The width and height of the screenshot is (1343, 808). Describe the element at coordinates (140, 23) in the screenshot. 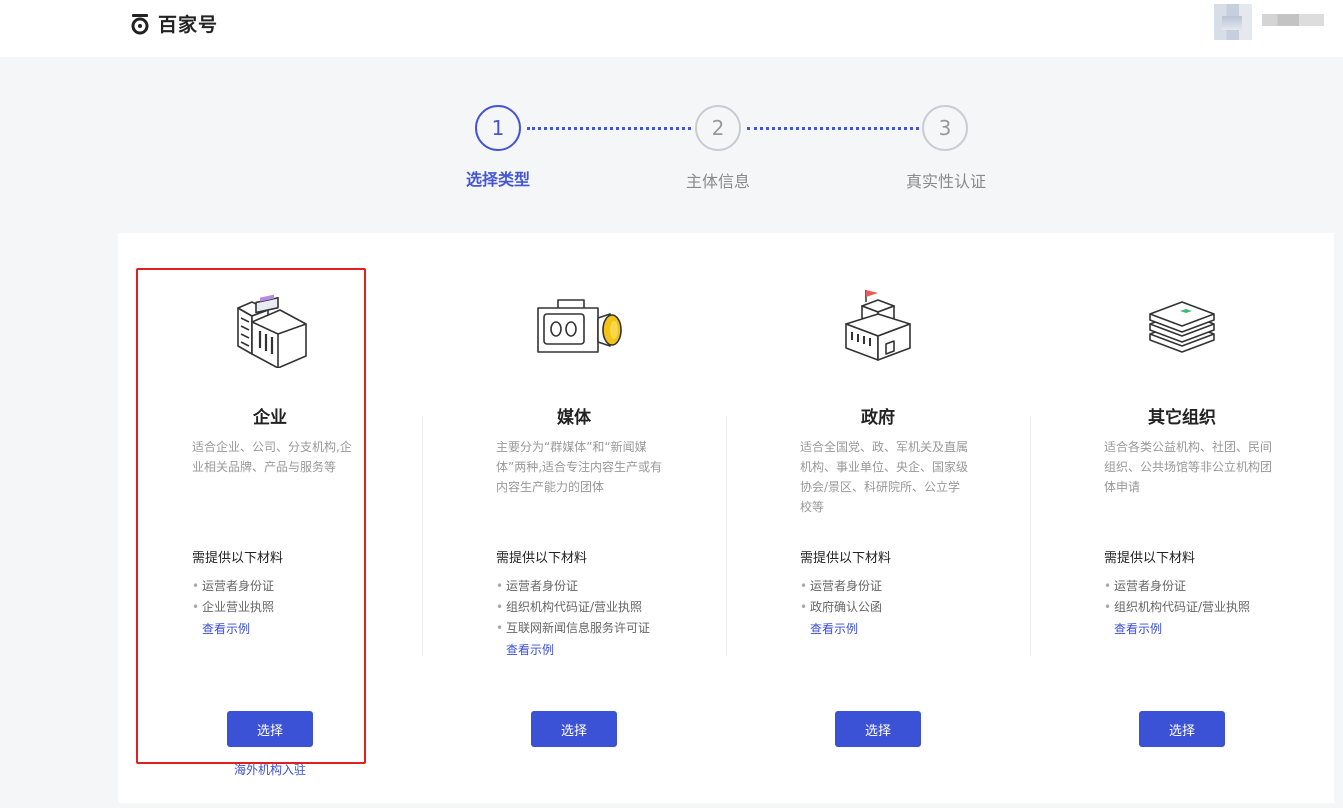

I see `baijiahao-logo-icon` at that location.